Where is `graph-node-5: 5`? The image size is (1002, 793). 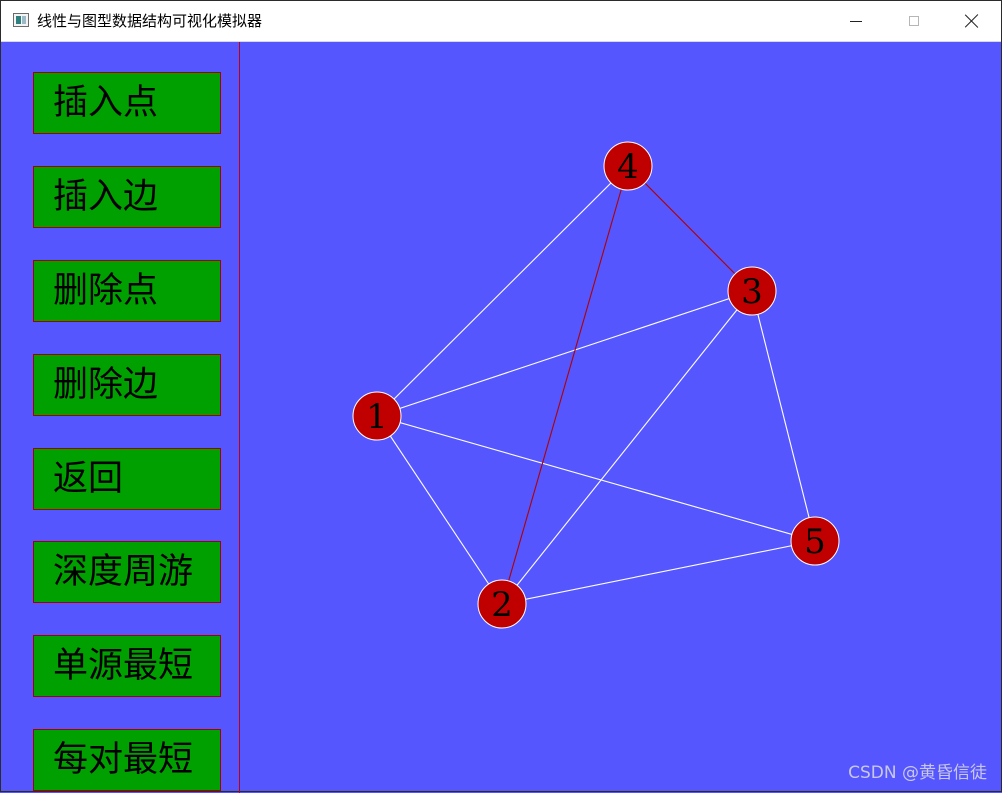
graph-node-5: 5 is located at coordinates (815, 541).